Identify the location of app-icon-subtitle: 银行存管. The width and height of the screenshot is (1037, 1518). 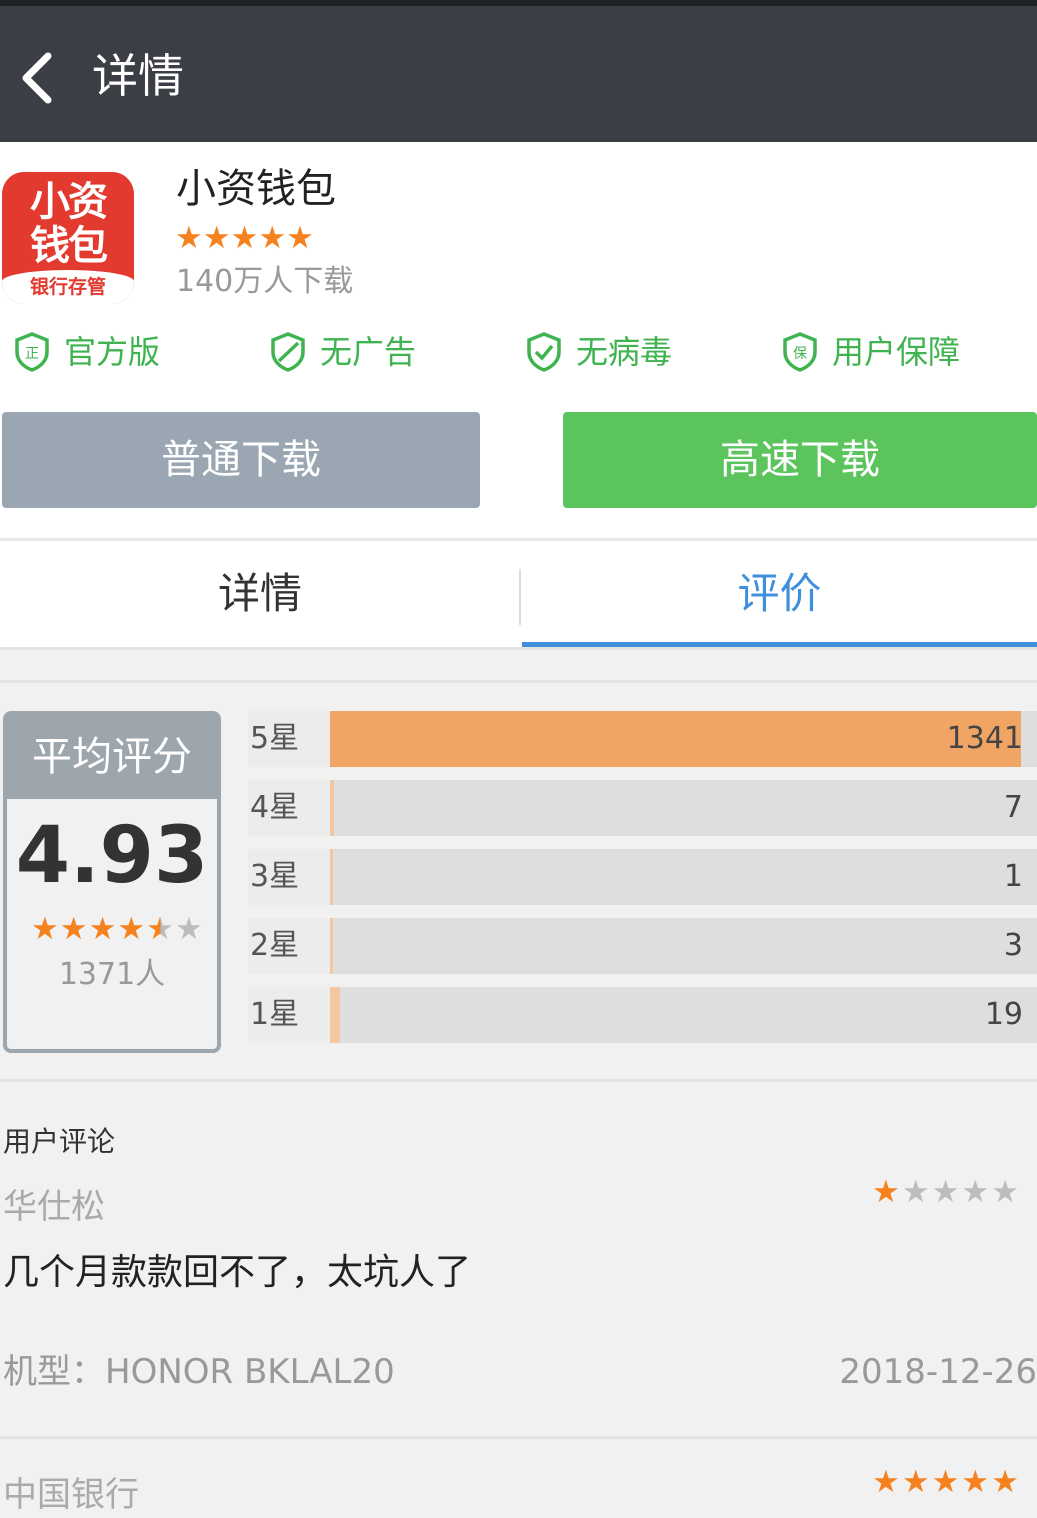
(68, 287).